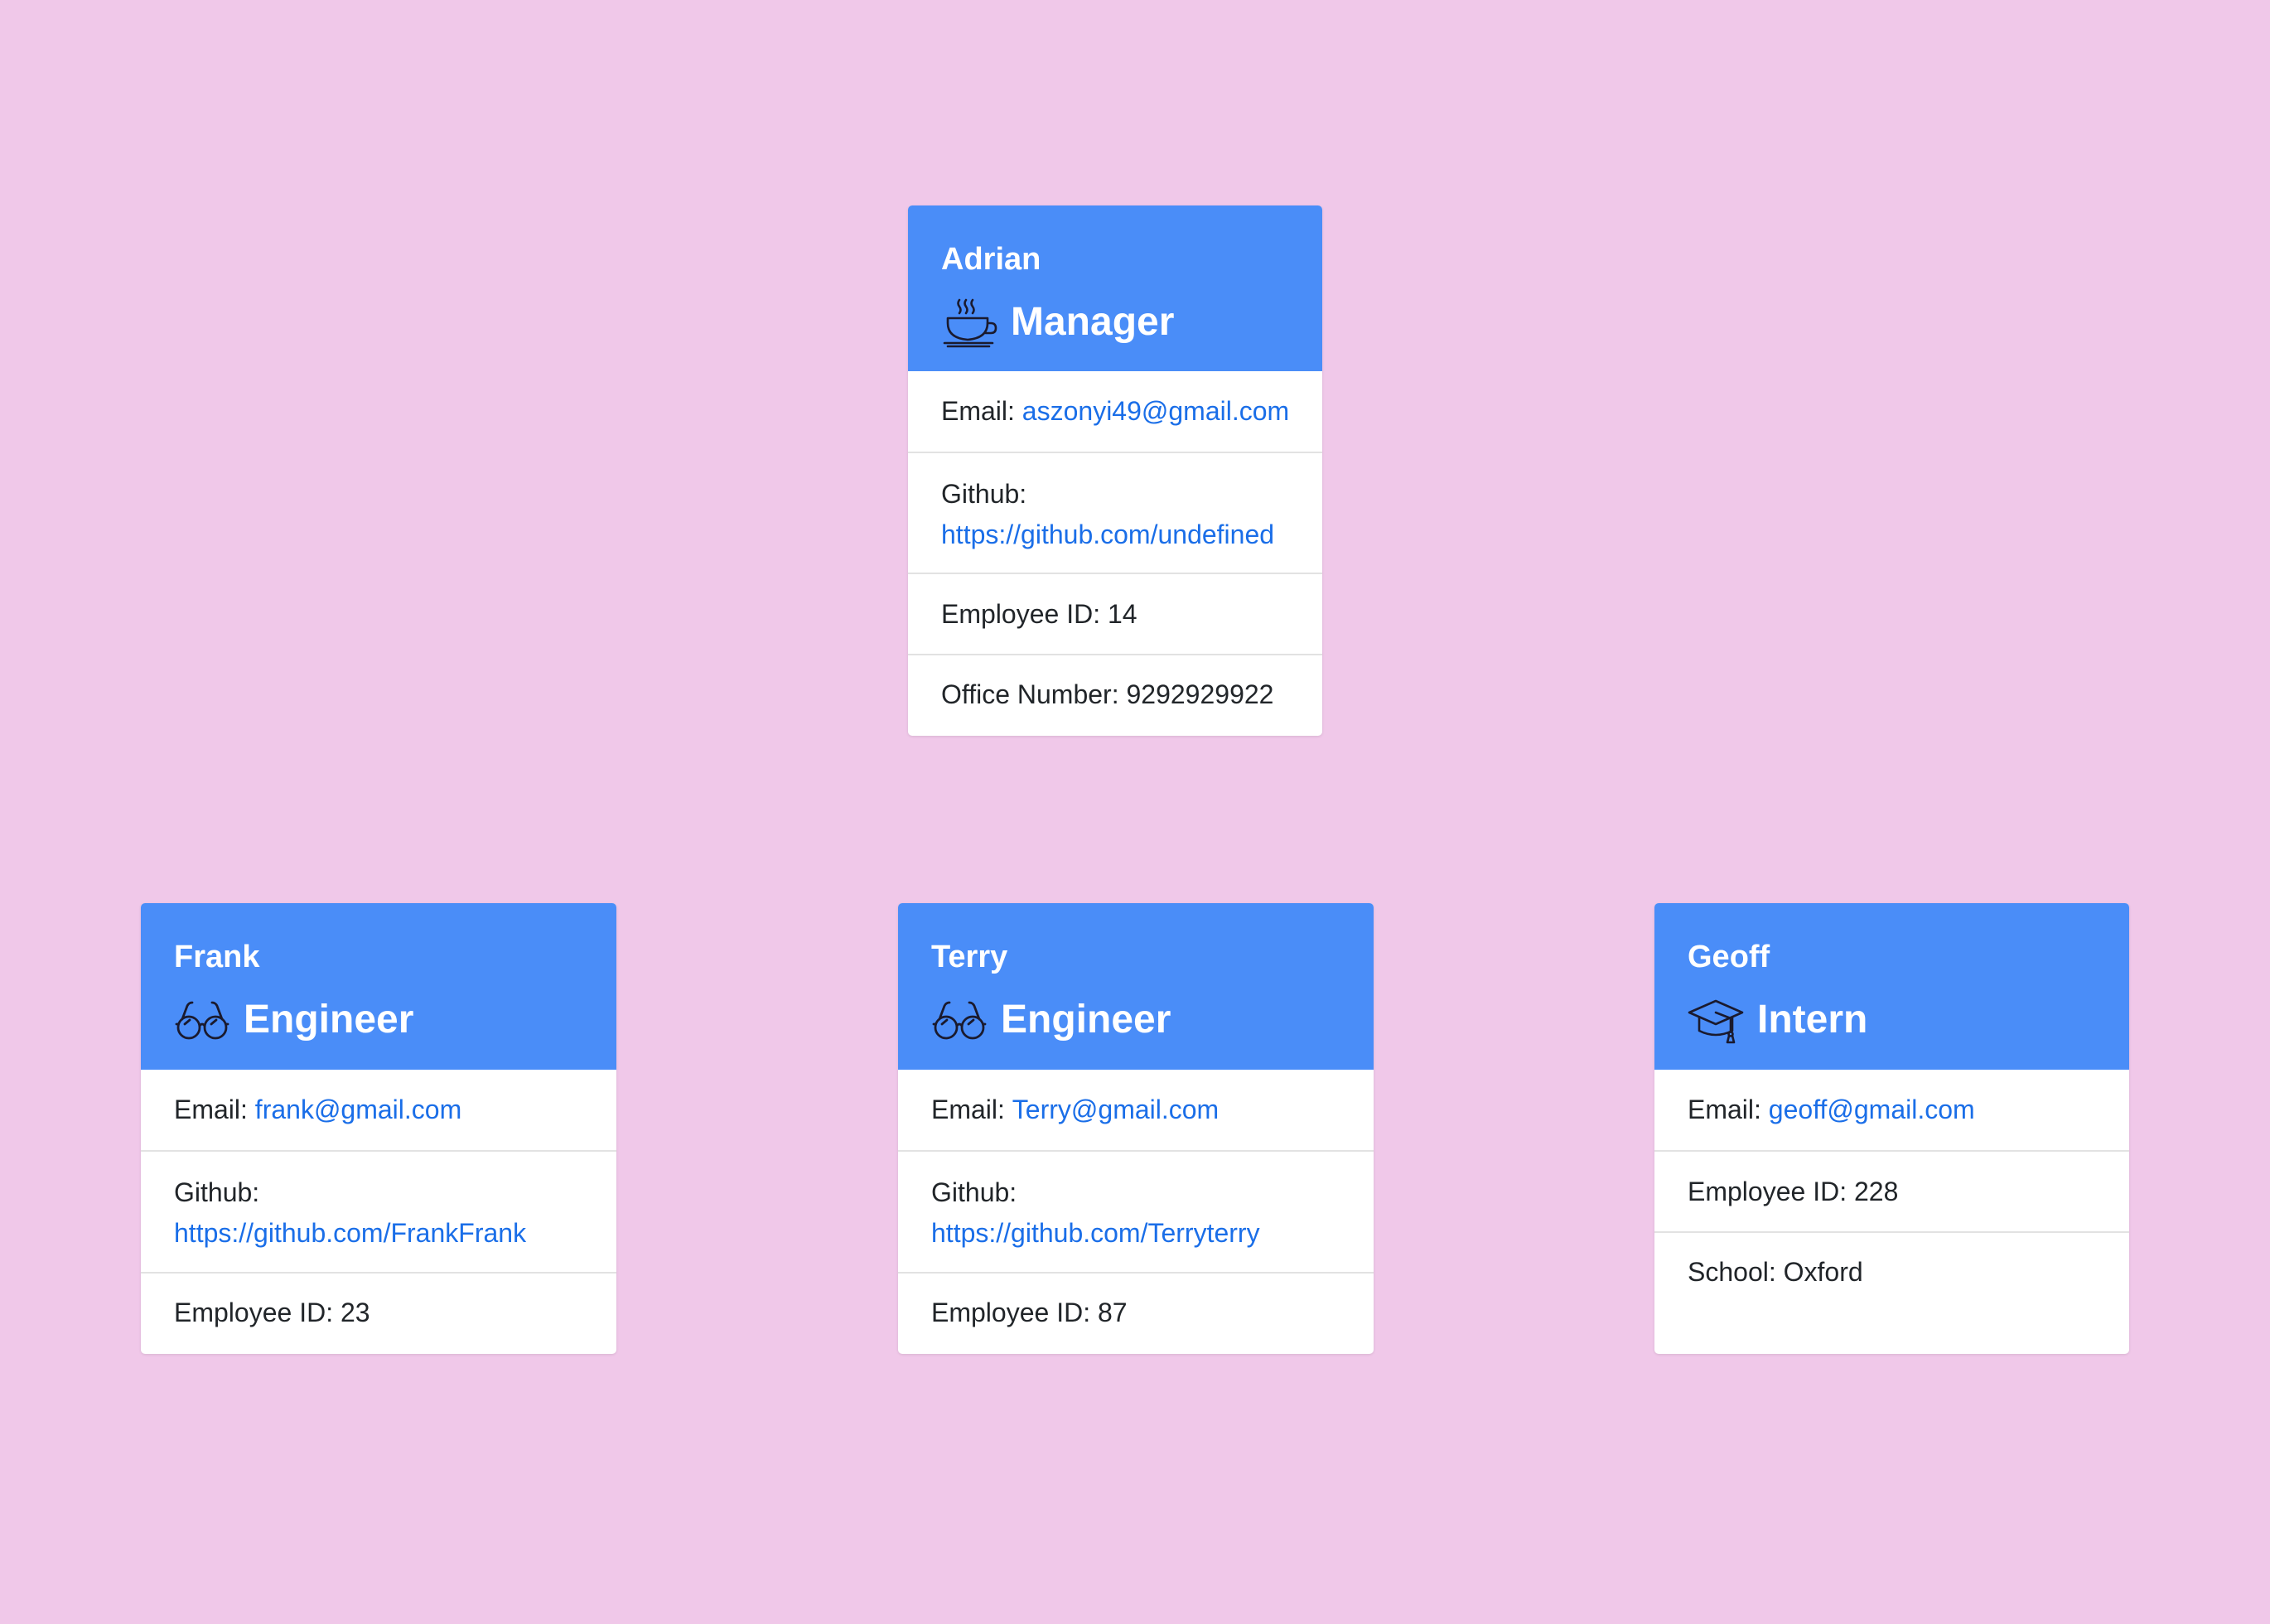  What do you see at coordinates (358, 1110) in the screenshot?
I see `email-link: frank@gmail.com` at bounding box center [358, 1110].